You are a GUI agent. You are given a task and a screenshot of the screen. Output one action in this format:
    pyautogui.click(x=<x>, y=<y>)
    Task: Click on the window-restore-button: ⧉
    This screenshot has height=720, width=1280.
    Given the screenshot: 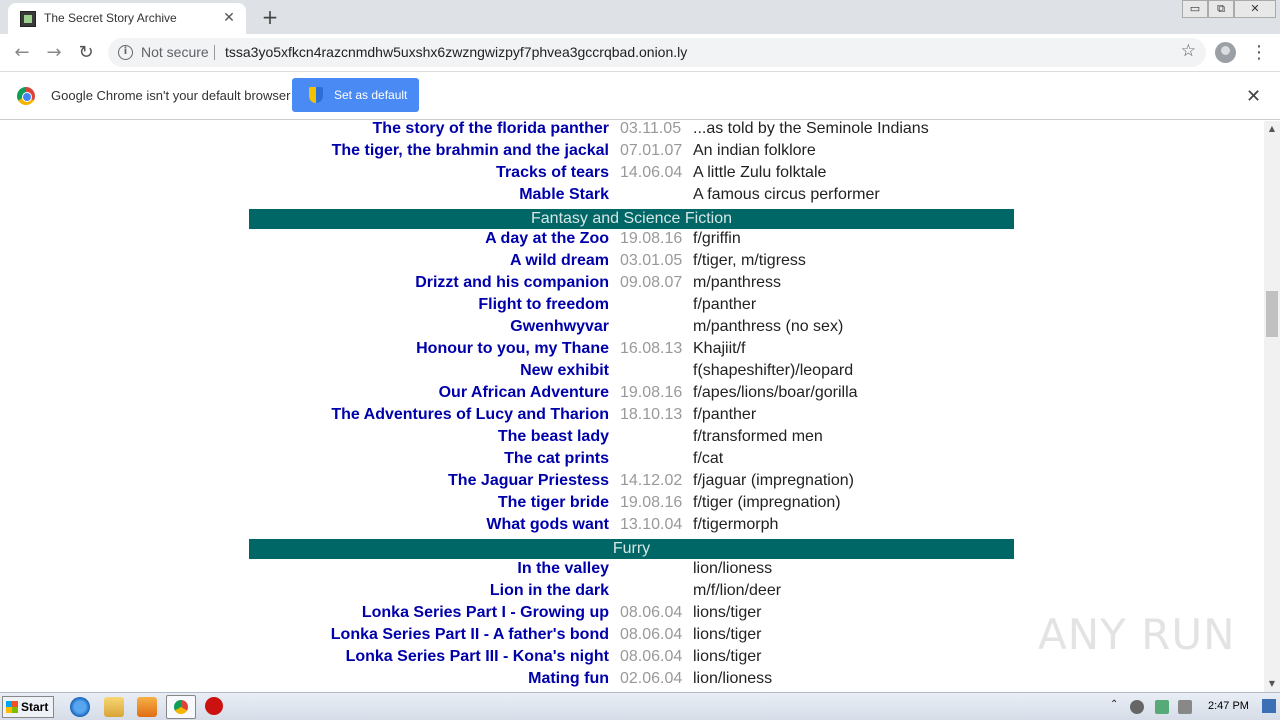 What is the action you would take?
    pyautogui.click(x=1221, y=9)
    